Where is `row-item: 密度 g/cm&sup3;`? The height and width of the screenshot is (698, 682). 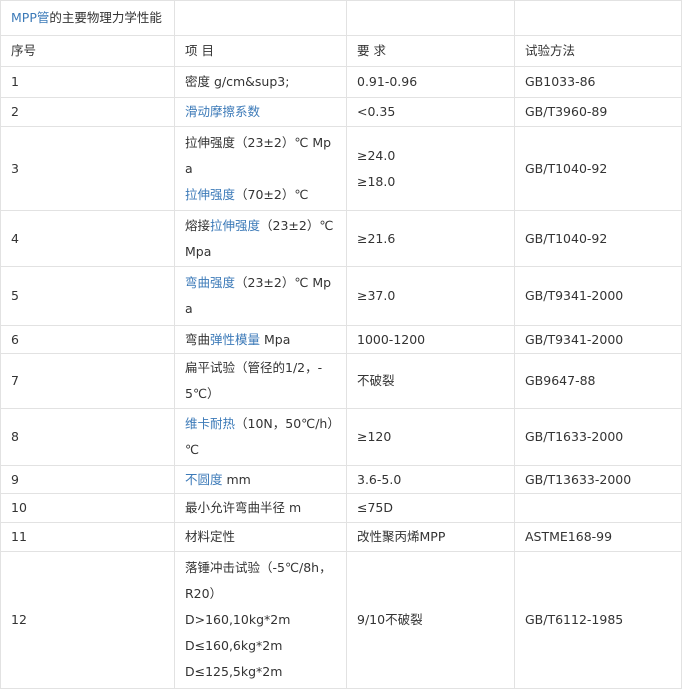
row-item: 密度 g/cm&sup3; is located at coordinates (260, 82).